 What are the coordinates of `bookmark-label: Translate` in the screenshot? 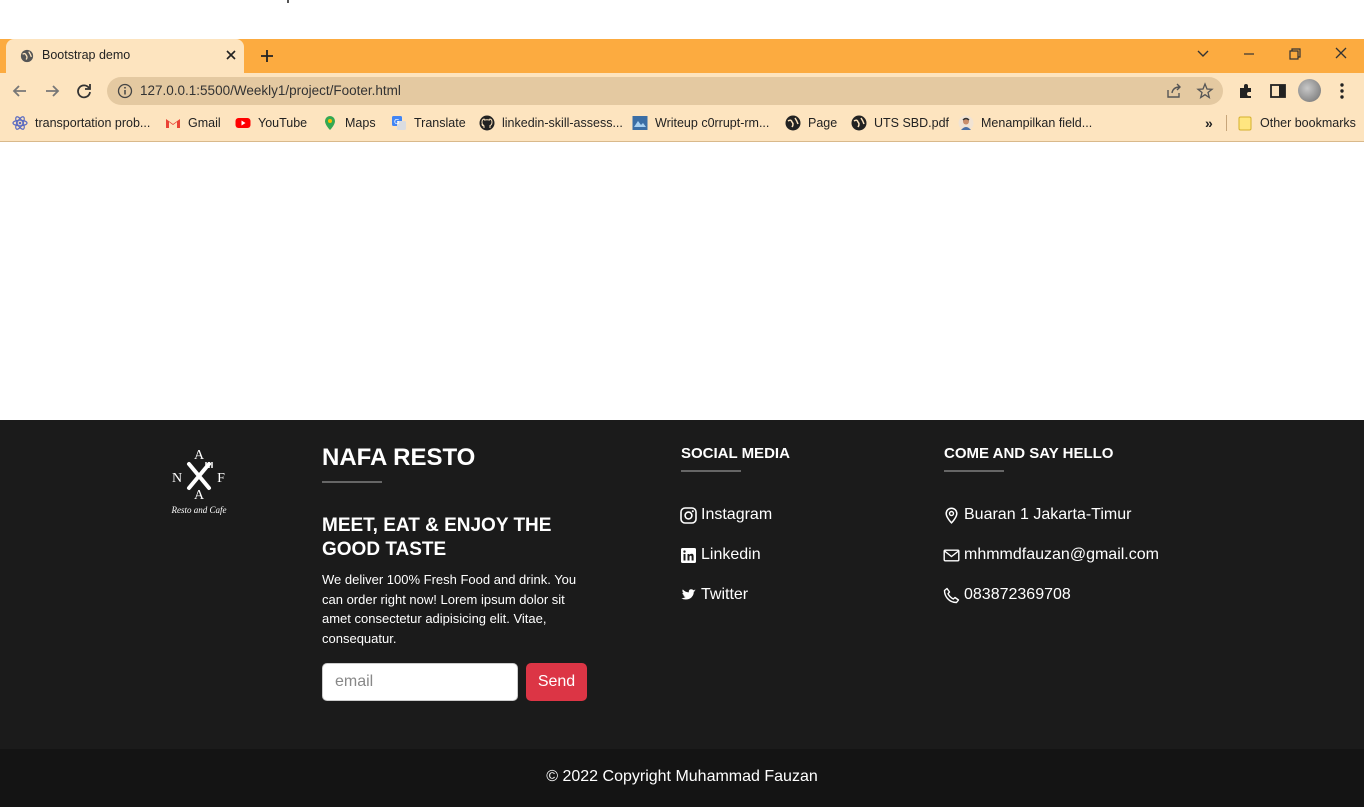 It's located at (440, 123).